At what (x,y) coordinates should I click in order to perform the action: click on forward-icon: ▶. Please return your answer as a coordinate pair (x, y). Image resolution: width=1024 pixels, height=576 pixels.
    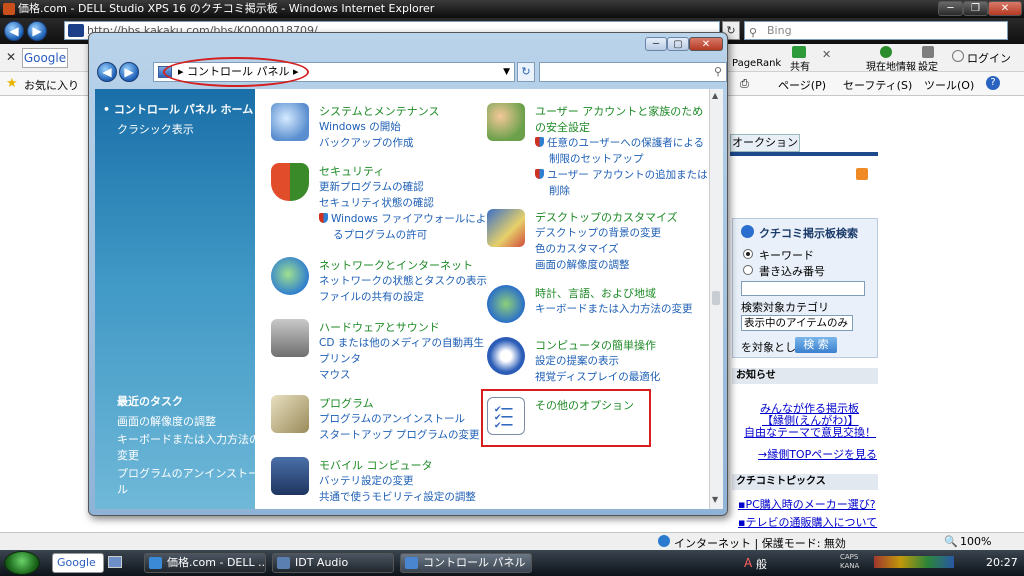
    Looking at the image, I should click on (37, 31).